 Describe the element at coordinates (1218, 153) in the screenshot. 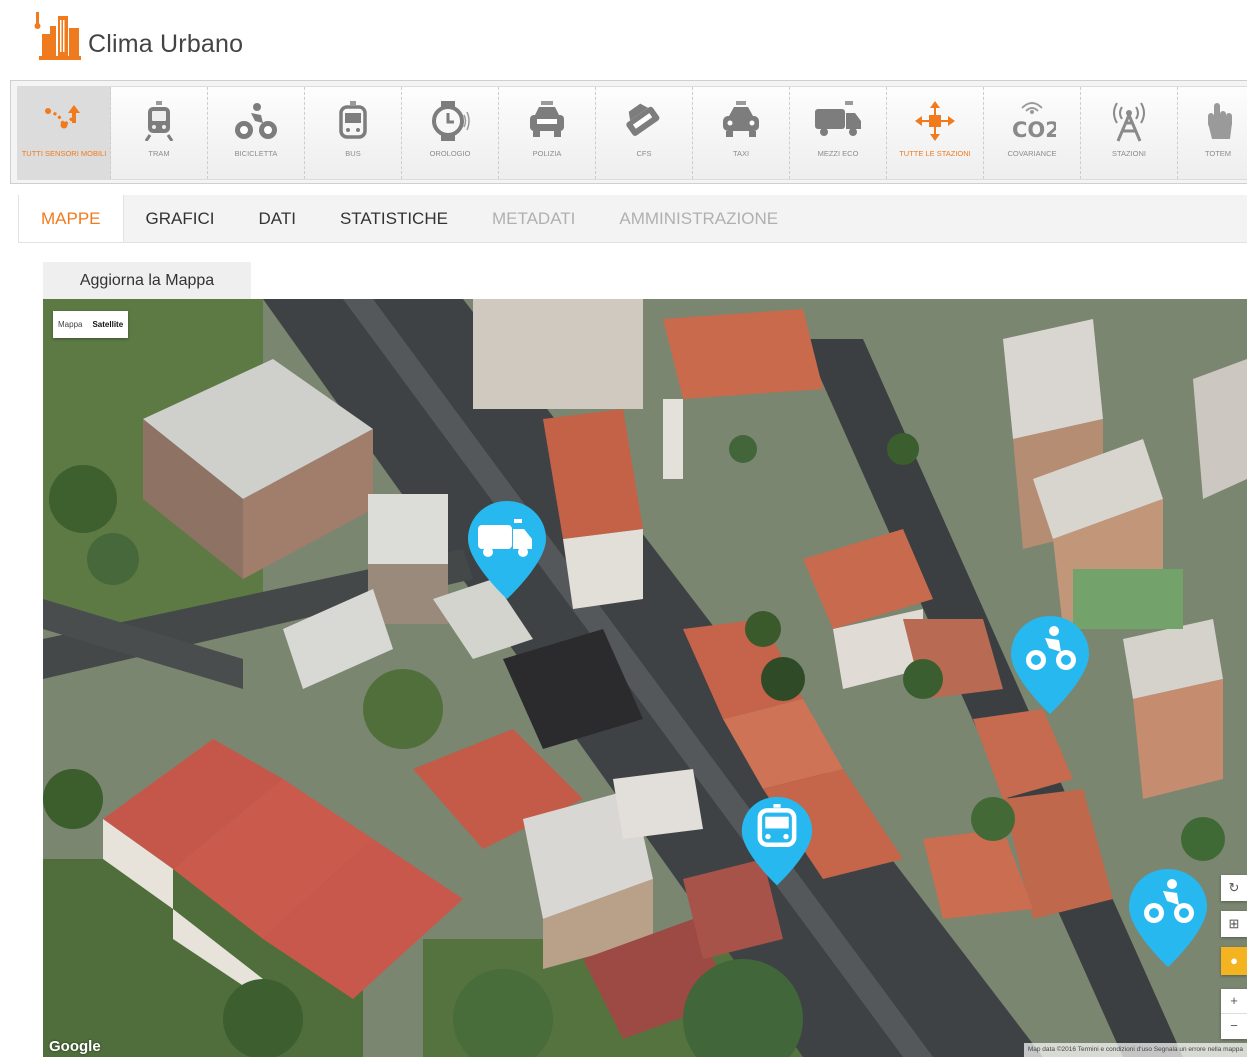

I see `toolbar-label: TOTEM` at that location.